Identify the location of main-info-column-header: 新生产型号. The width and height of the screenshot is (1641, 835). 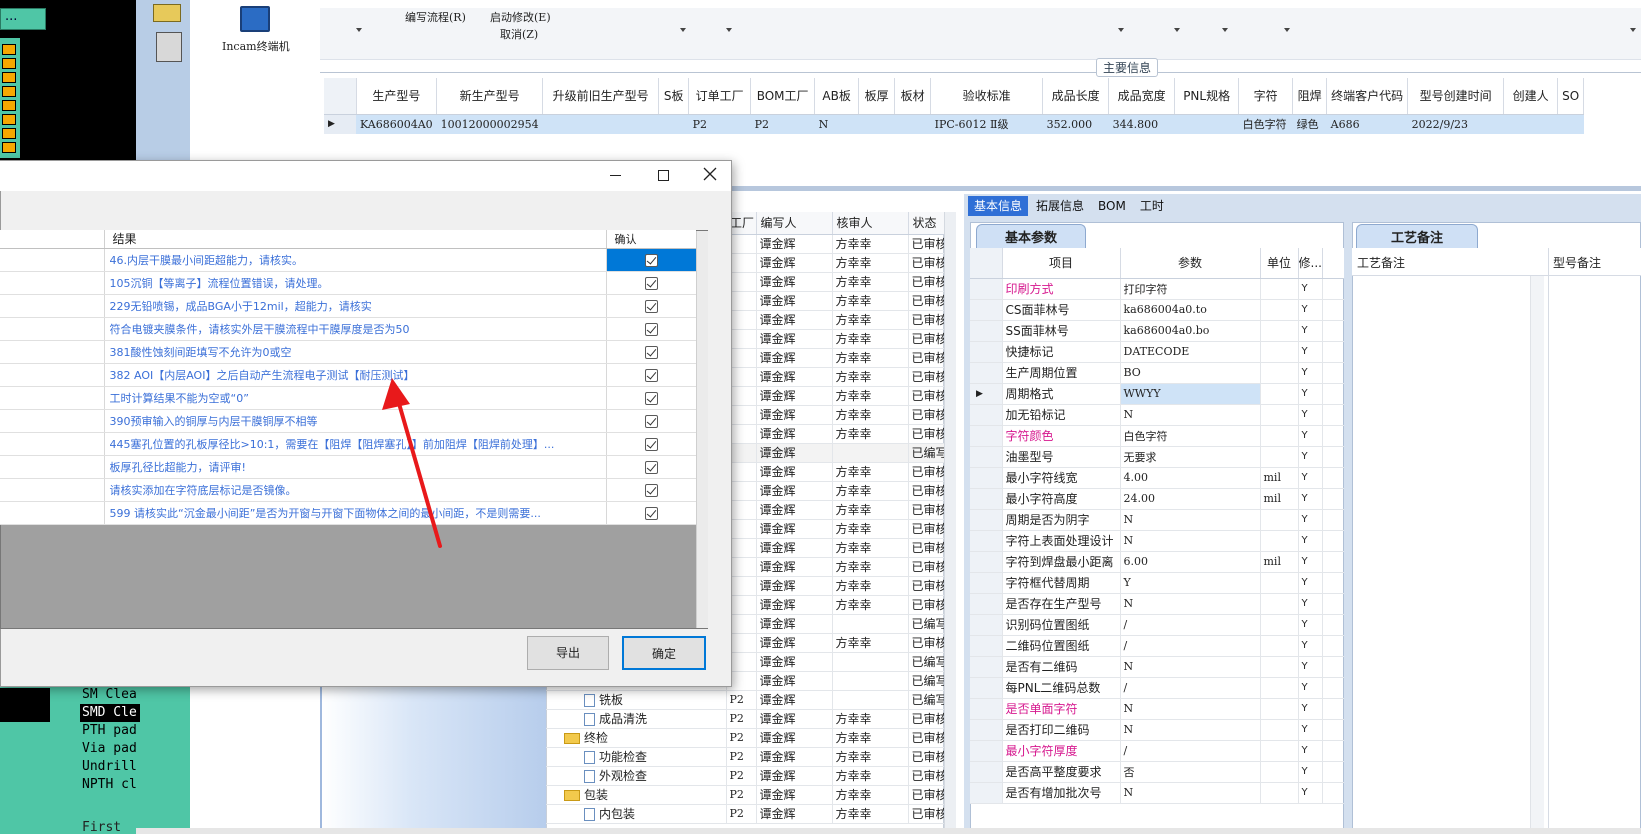
(490, 96).